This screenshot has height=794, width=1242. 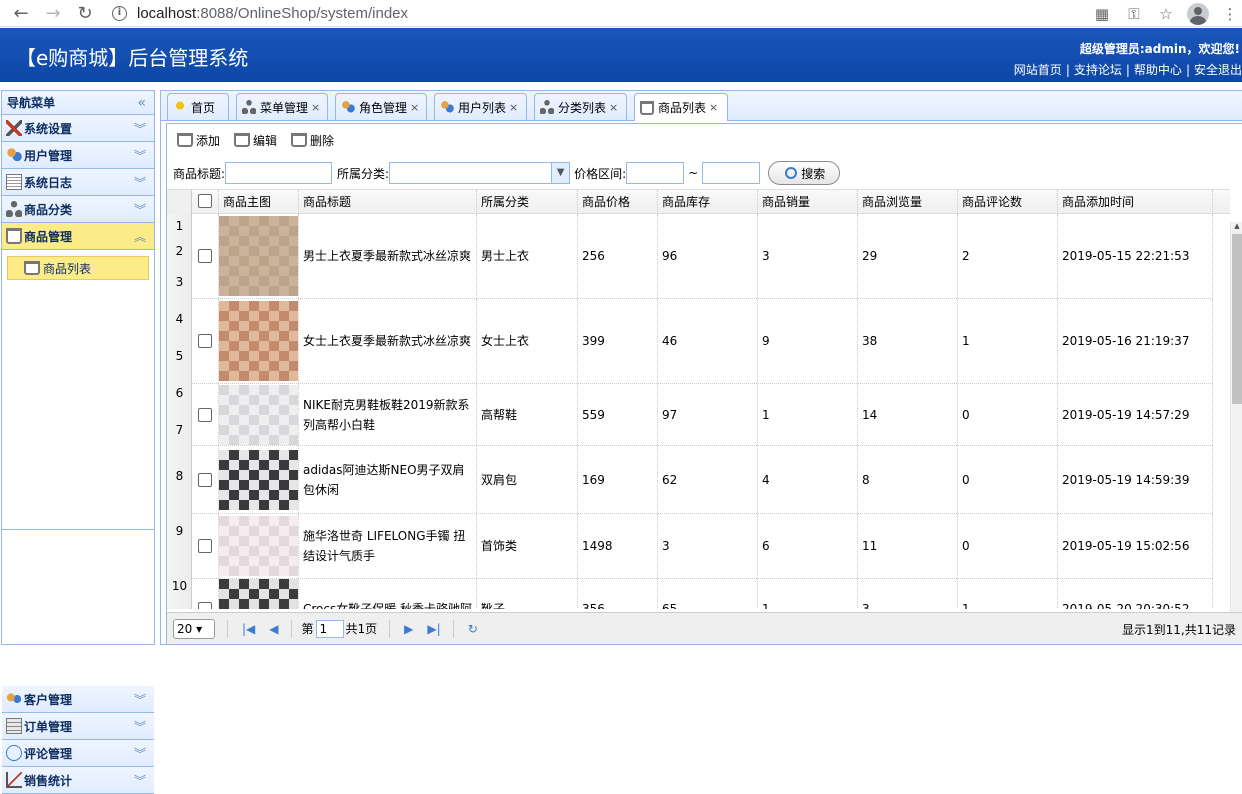 What do you see at coordinates (908, 256) in the screenshot?
I see `product-views: 29` at bounding box center [908, 256].